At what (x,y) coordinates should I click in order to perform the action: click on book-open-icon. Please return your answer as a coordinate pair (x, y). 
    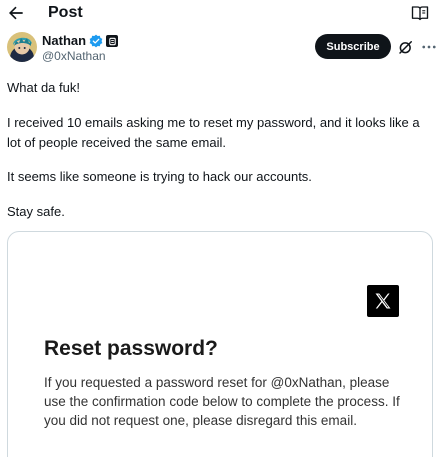
    Looking at the image, I should click on (420, 13).